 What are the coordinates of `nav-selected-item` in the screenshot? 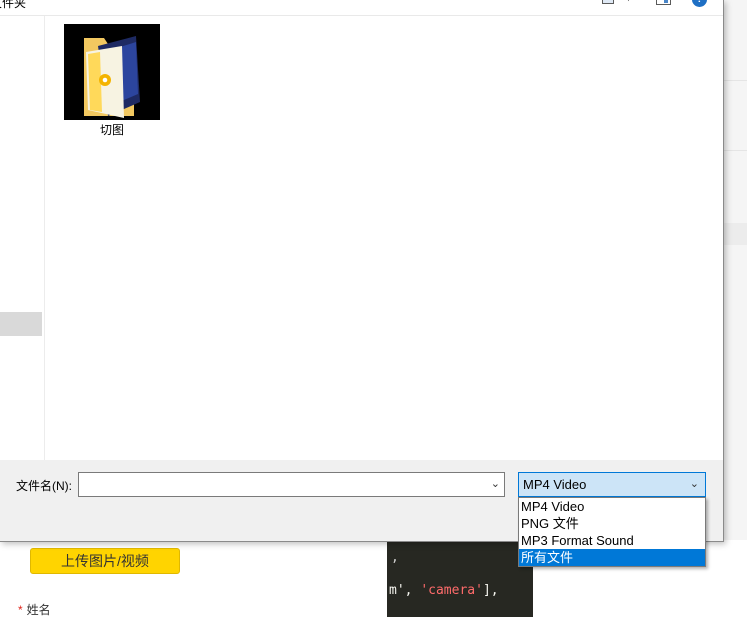 It's located at (21, 324).